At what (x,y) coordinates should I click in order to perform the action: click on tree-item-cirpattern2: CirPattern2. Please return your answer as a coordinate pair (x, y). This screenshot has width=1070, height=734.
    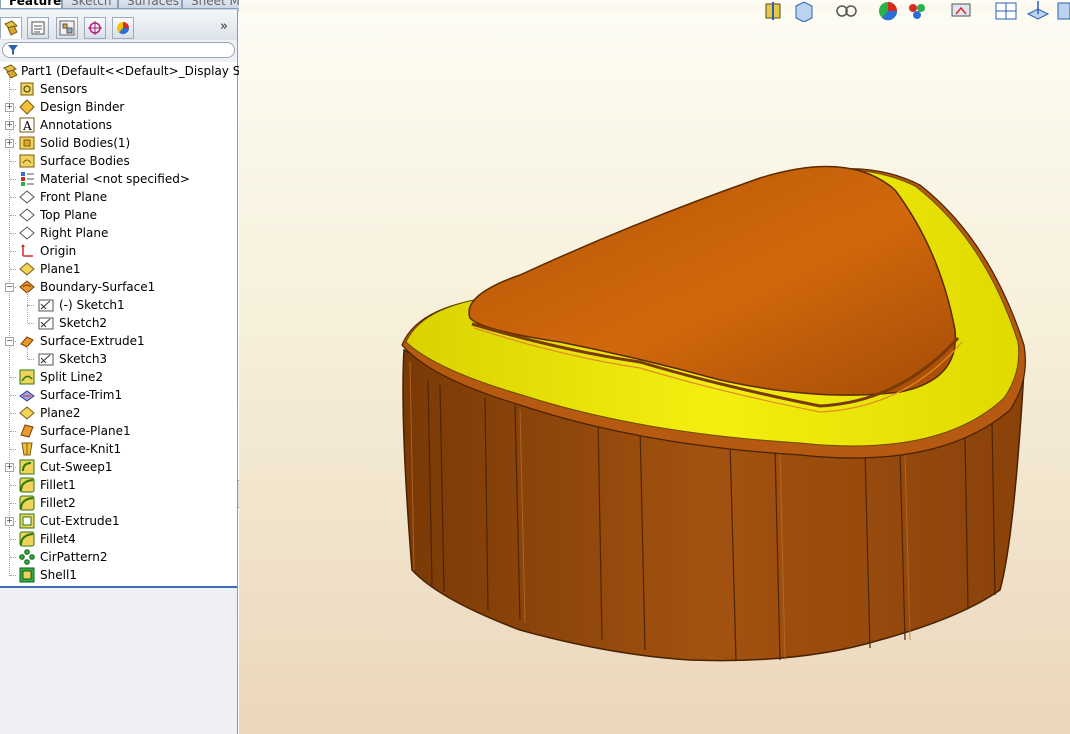
    Looking at the image, I should click on (118, 557).